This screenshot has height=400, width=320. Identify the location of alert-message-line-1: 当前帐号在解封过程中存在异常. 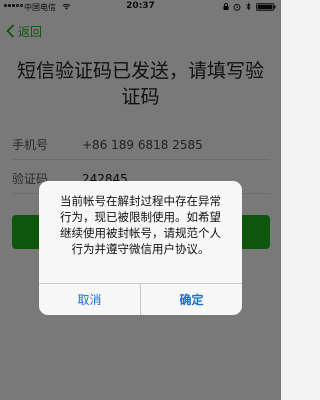
(140, 201).